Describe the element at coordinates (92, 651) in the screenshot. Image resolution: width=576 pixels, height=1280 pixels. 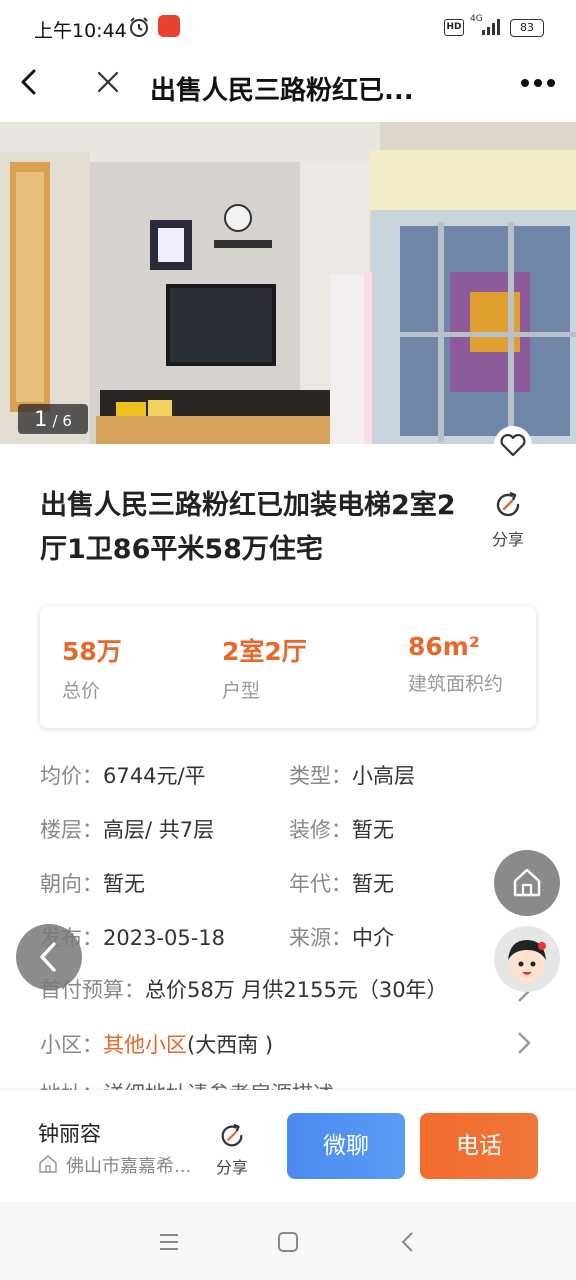
I see `summary-price-value: 58万` at that location.